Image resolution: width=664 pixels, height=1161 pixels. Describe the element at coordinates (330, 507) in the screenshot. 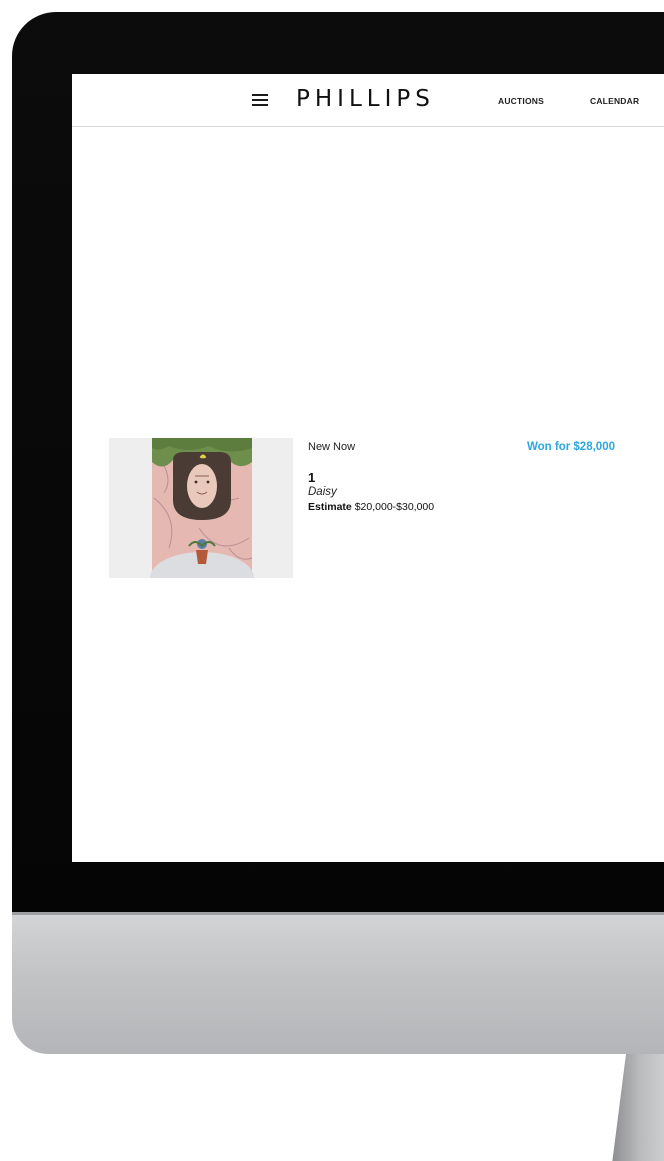

I see `estimate-label: Estimate` at that location.